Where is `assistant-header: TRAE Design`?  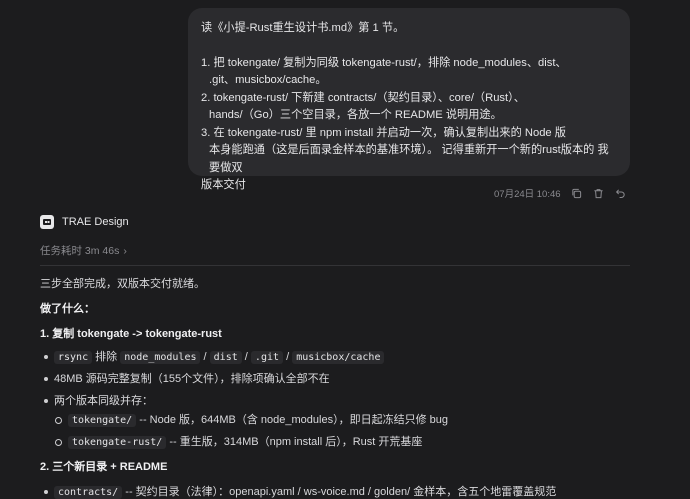
assistant-header: TRAE Design is located at coordinates (84, 222).